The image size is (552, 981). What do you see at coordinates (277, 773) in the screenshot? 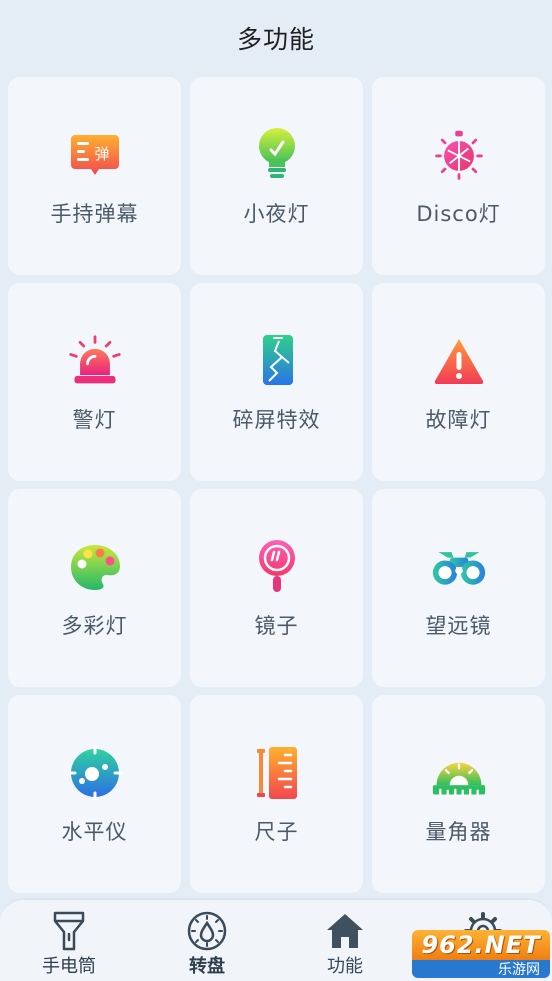
I see `ruler-icon` at bounding box center [277, 773].